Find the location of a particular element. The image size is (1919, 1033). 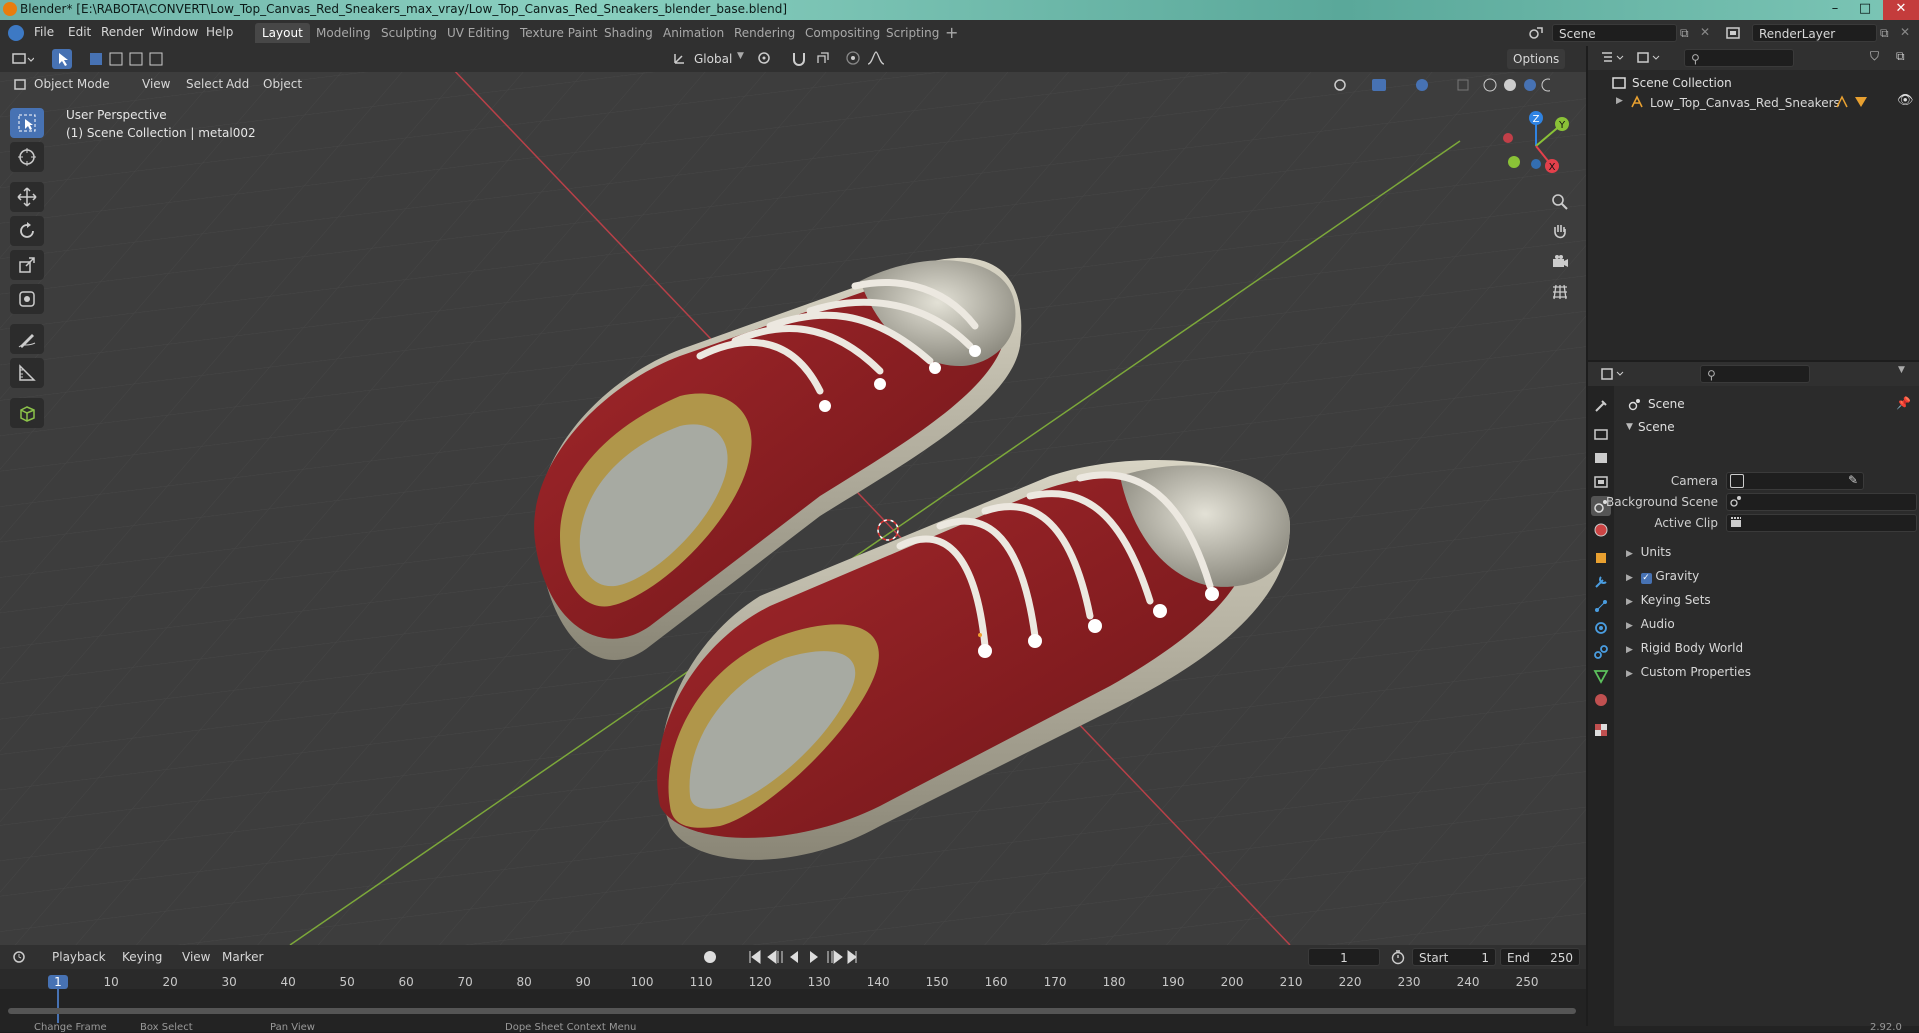

timeline-menu-keying: Keying is located at coordinates (142, 957).